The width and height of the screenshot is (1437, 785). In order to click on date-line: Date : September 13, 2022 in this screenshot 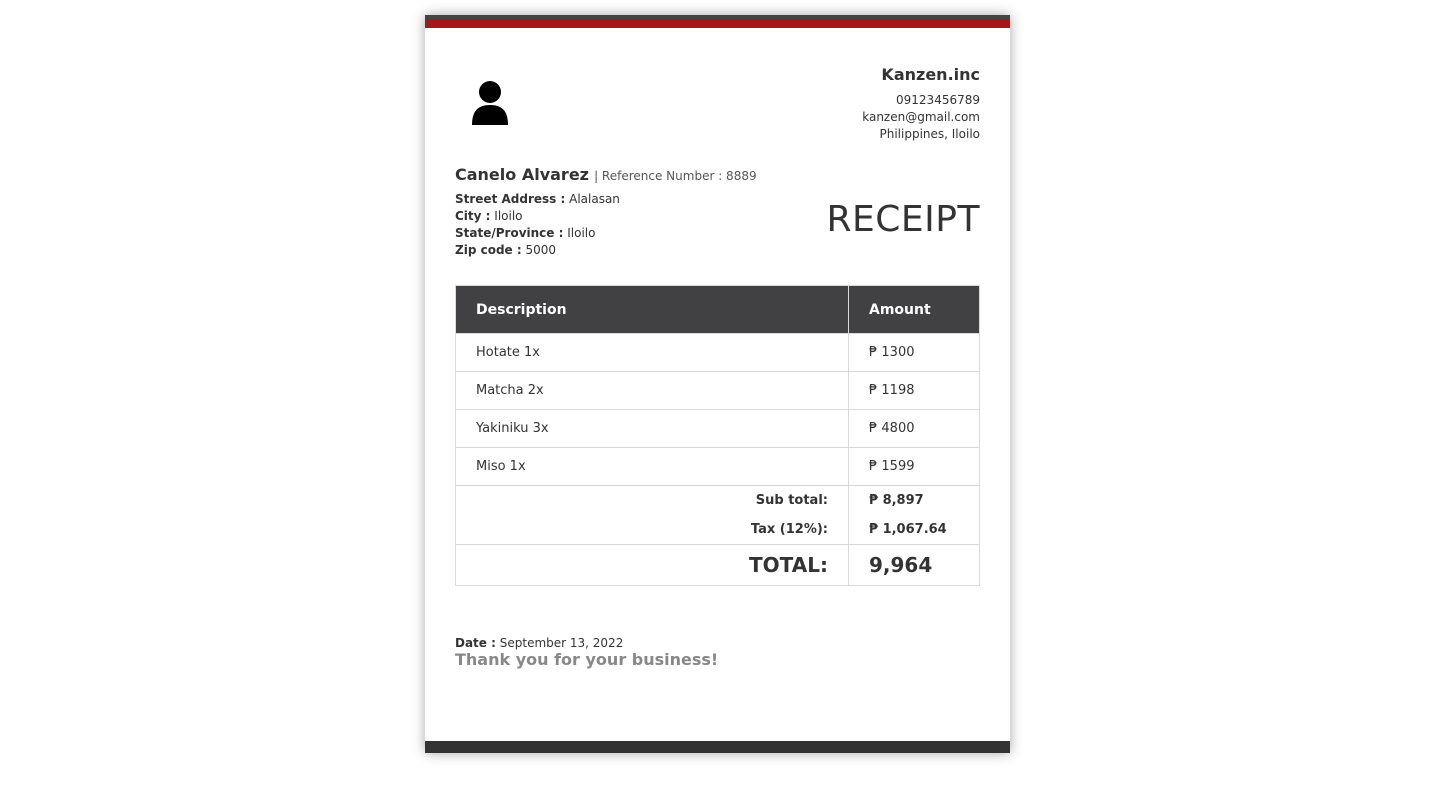, I will do `click(586, 643)`.